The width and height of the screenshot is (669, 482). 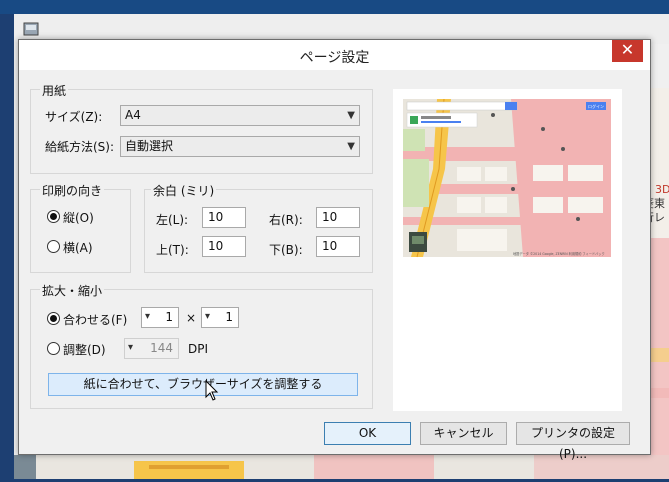 What do you see at coordinates (133, 115) in the screenshot?
I see `paper-size-value: A4` at bounding box center [133, 115].